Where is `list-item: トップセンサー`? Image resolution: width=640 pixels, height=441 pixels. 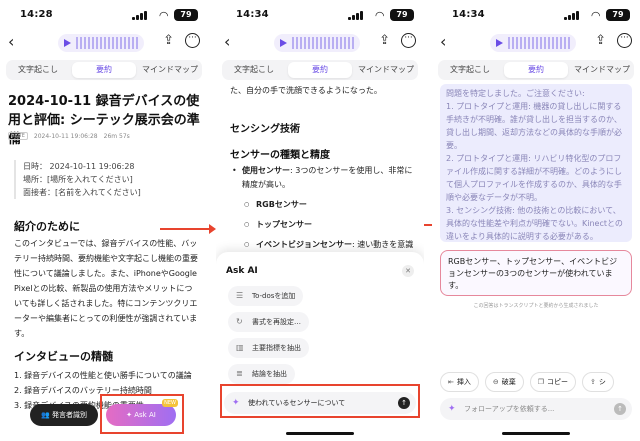
list-item: トップセンサー is located at coordinates (323, 225).